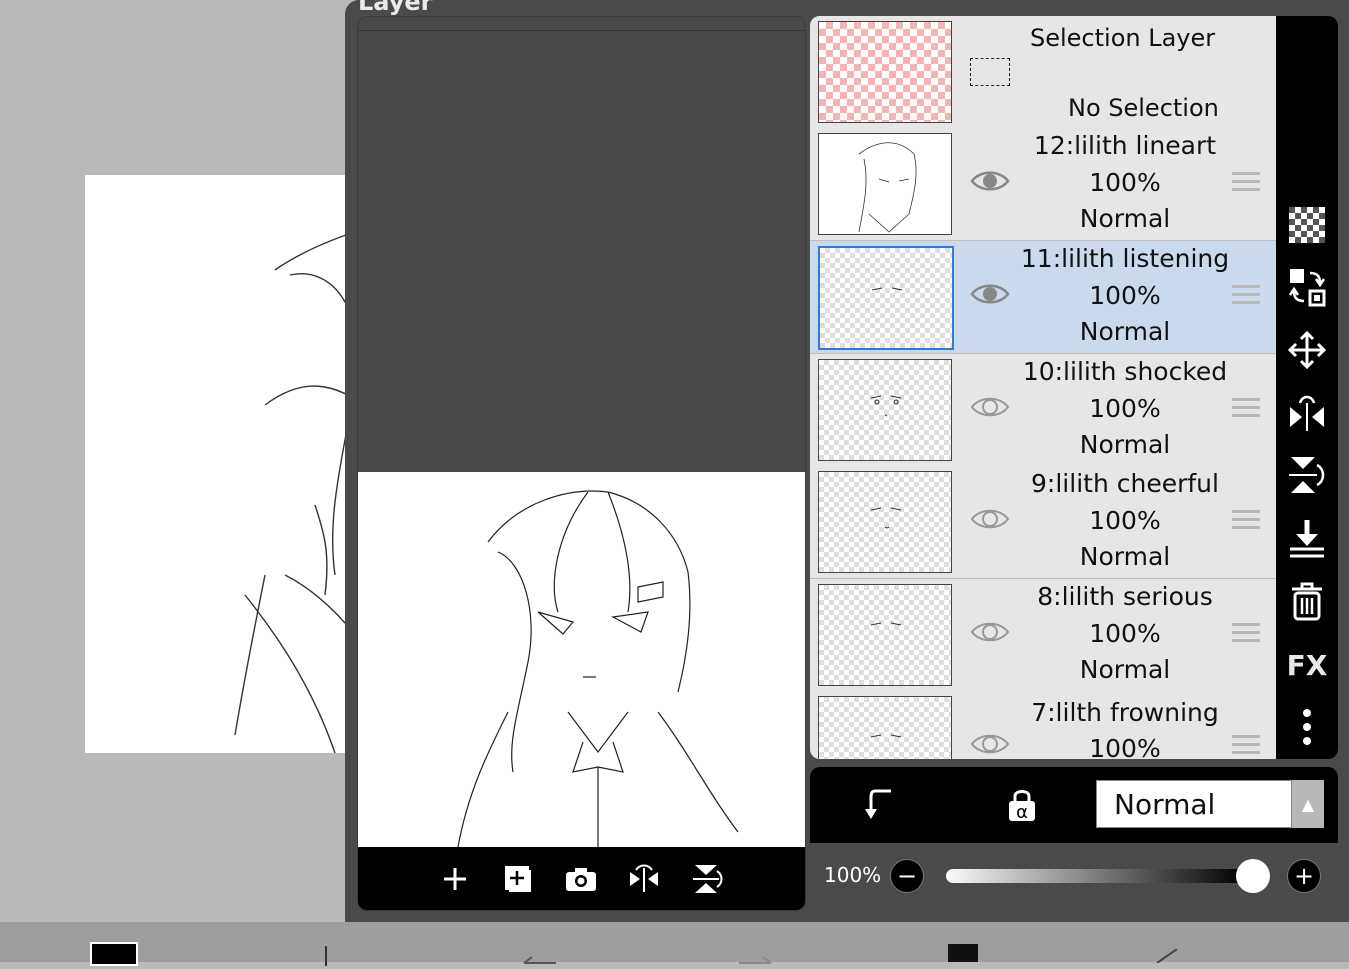 The width and height of the screenshot is (1349, 969). Describe the element at coordinates (881, 807) in the screenshot. I see `clipping-icon` at that location.